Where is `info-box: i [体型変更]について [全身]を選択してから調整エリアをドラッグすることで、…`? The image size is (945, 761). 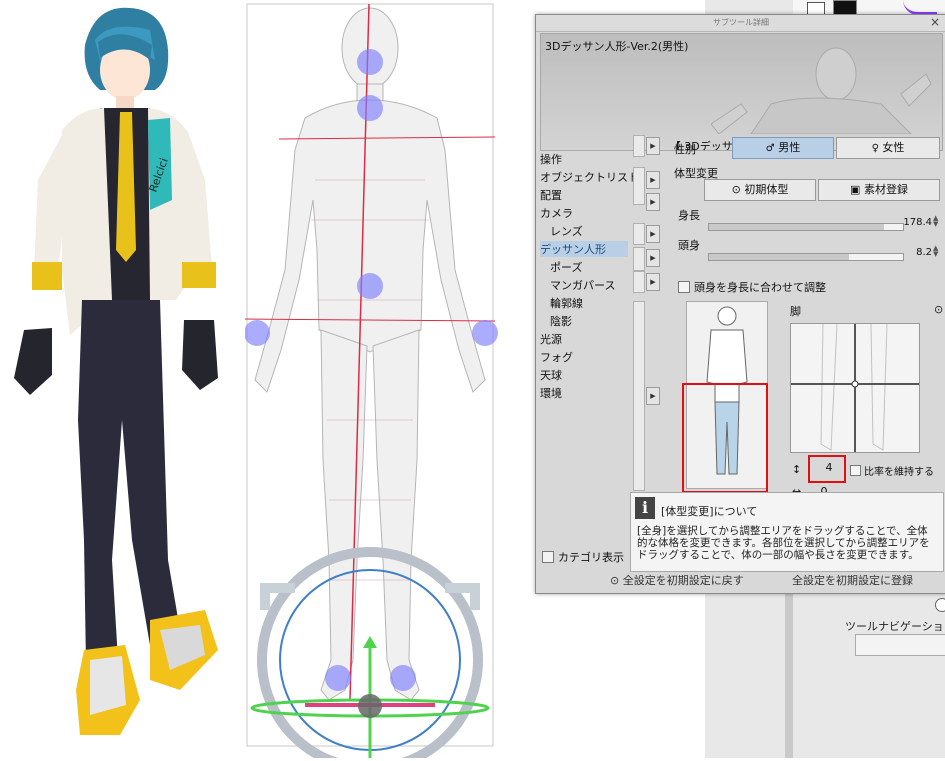
info-box: i [体型変更]について [全身]を選択してから調整エリアをドラッグすることで、… is located at coordinates (787, 532).